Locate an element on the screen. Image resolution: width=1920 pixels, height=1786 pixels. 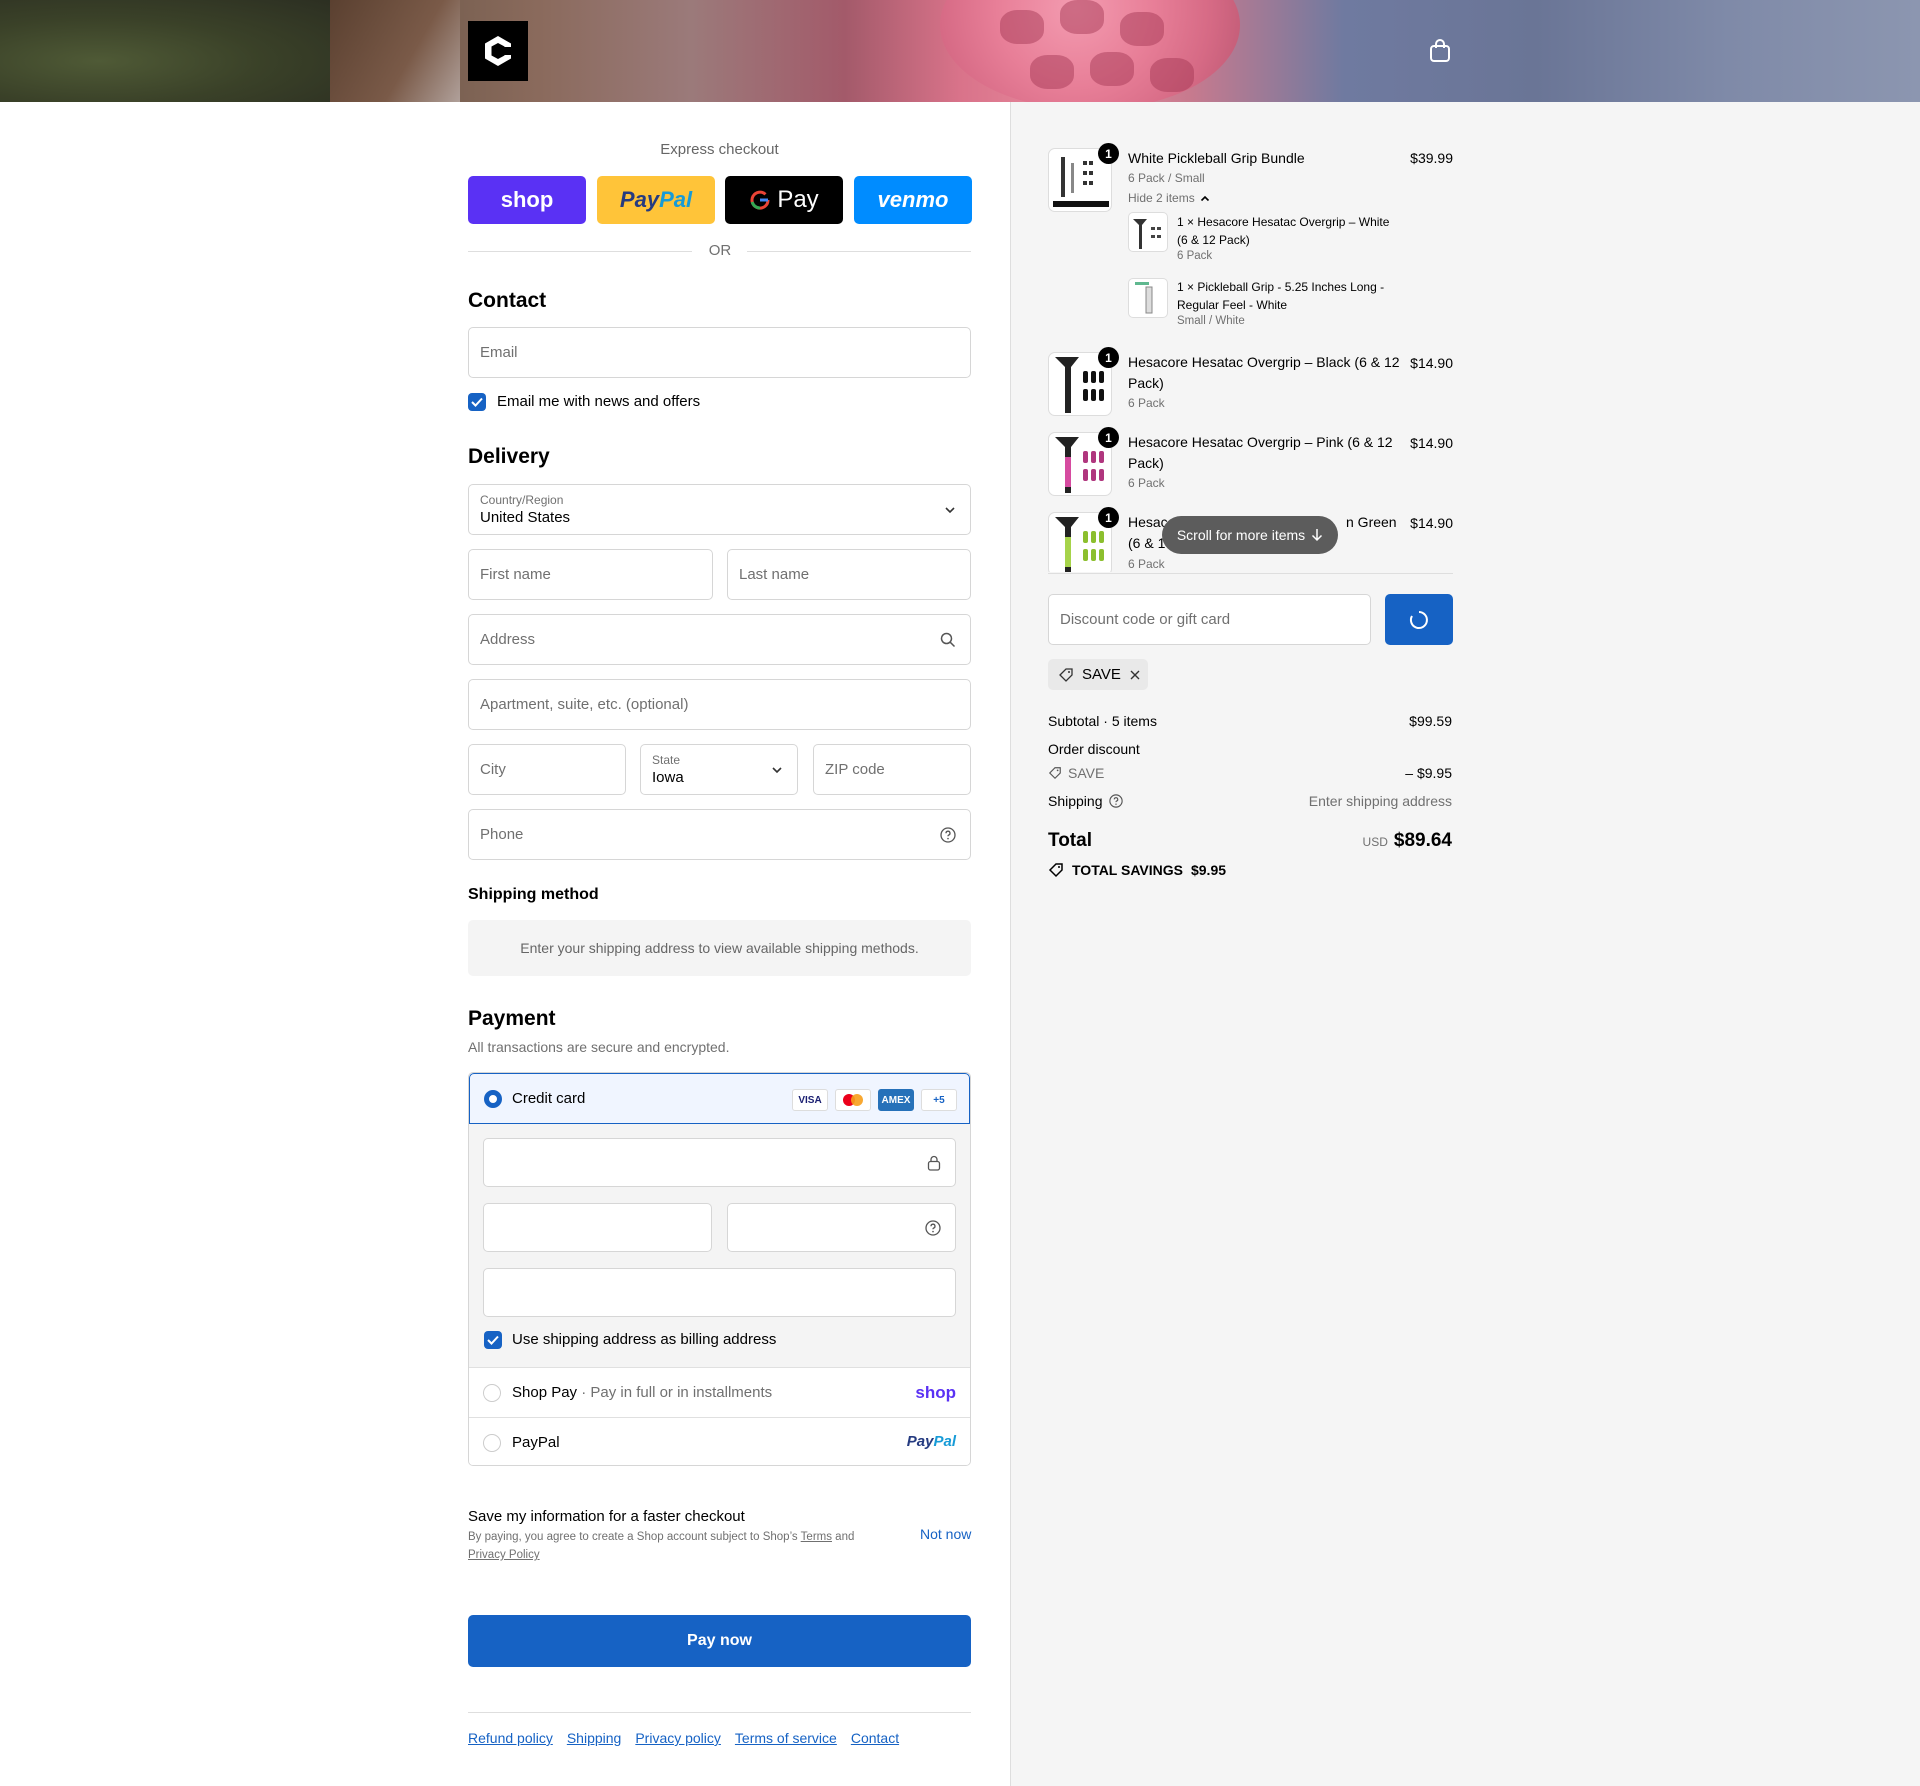
shop-pay-express-button: shop is located at coordinates (527, 200).